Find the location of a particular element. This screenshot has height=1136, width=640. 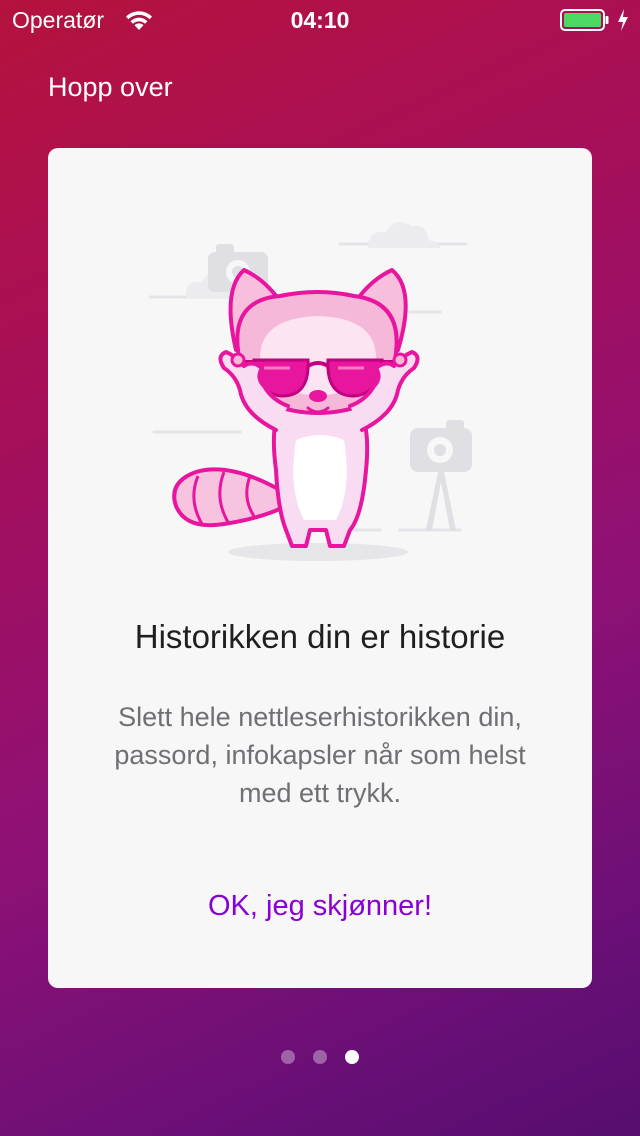

status-bar: Operatør 04:10 is located at coordinates (320, 20).